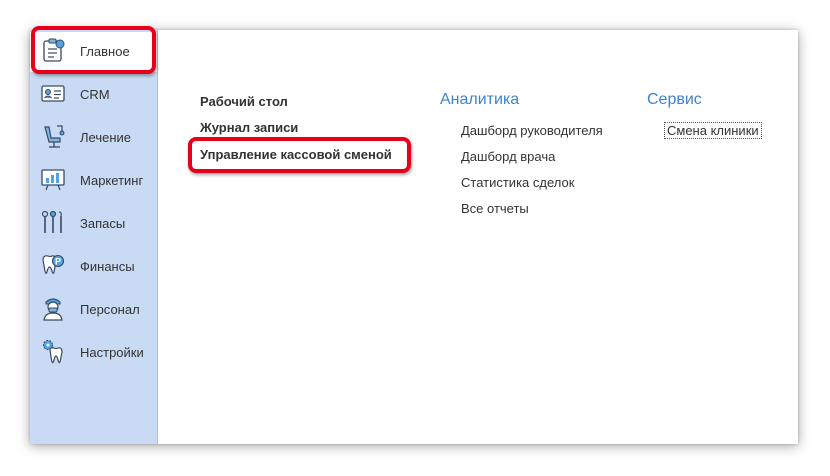 This screenshot has height=476, width=830. What do you see at coordinates (674, 99) in the screenshot?
I see `service-title: Сервис` at bounding box center [674, 99].